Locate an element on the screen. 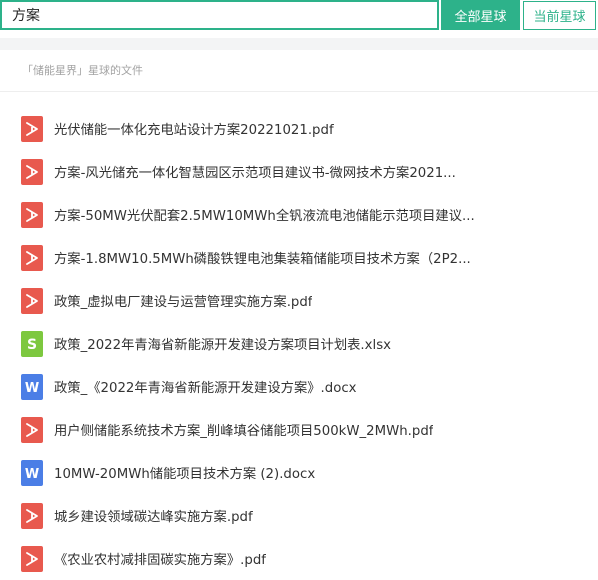 This screenshot has width=598, height=580. all-planets-button: 全部星球 is located at coordinates (480, 15).